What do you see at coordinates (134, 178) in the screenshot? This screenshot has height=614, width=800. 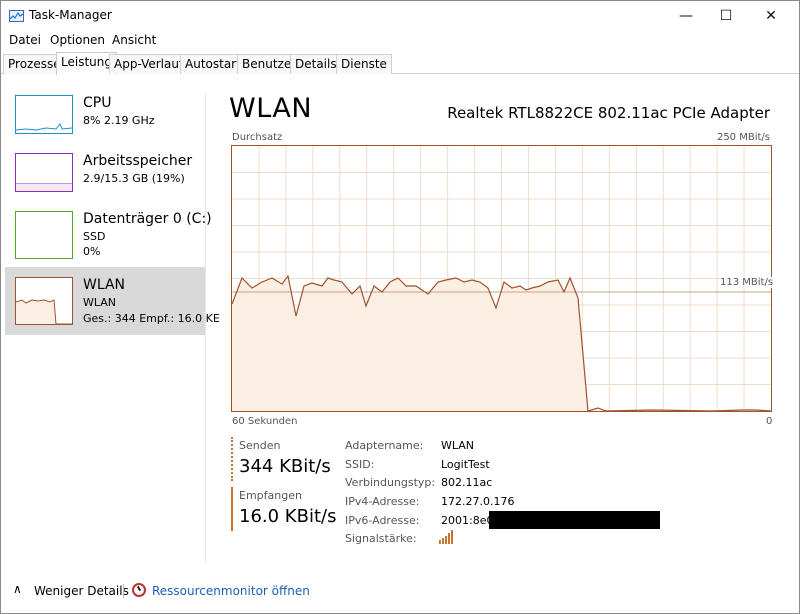 I see `sidebar-item-detail: 2.9/15.3 GB (19%)` at bounding box center [134, 178].